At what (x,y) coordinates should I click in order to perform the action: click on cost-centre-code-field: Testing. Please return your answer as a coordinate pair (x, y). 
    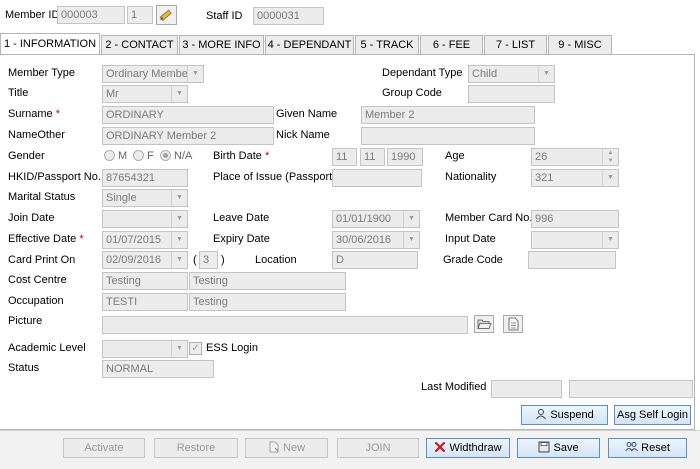
    Looking at the image, I should click on (145, 281).